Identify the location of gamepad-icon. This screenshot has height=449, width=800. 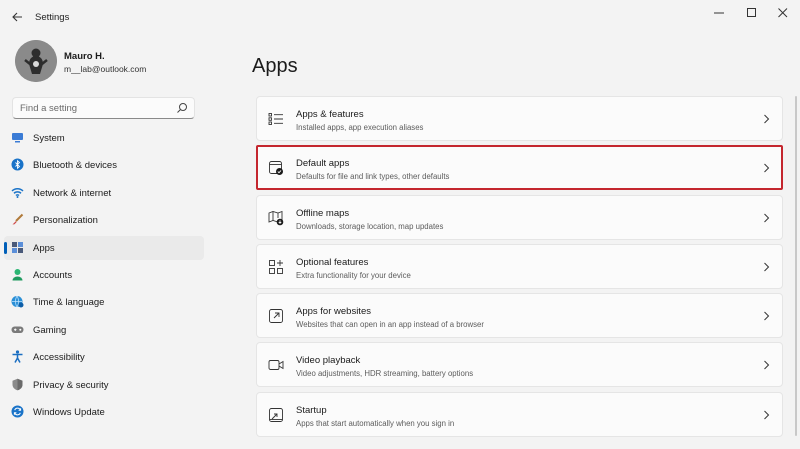
(17, 329).